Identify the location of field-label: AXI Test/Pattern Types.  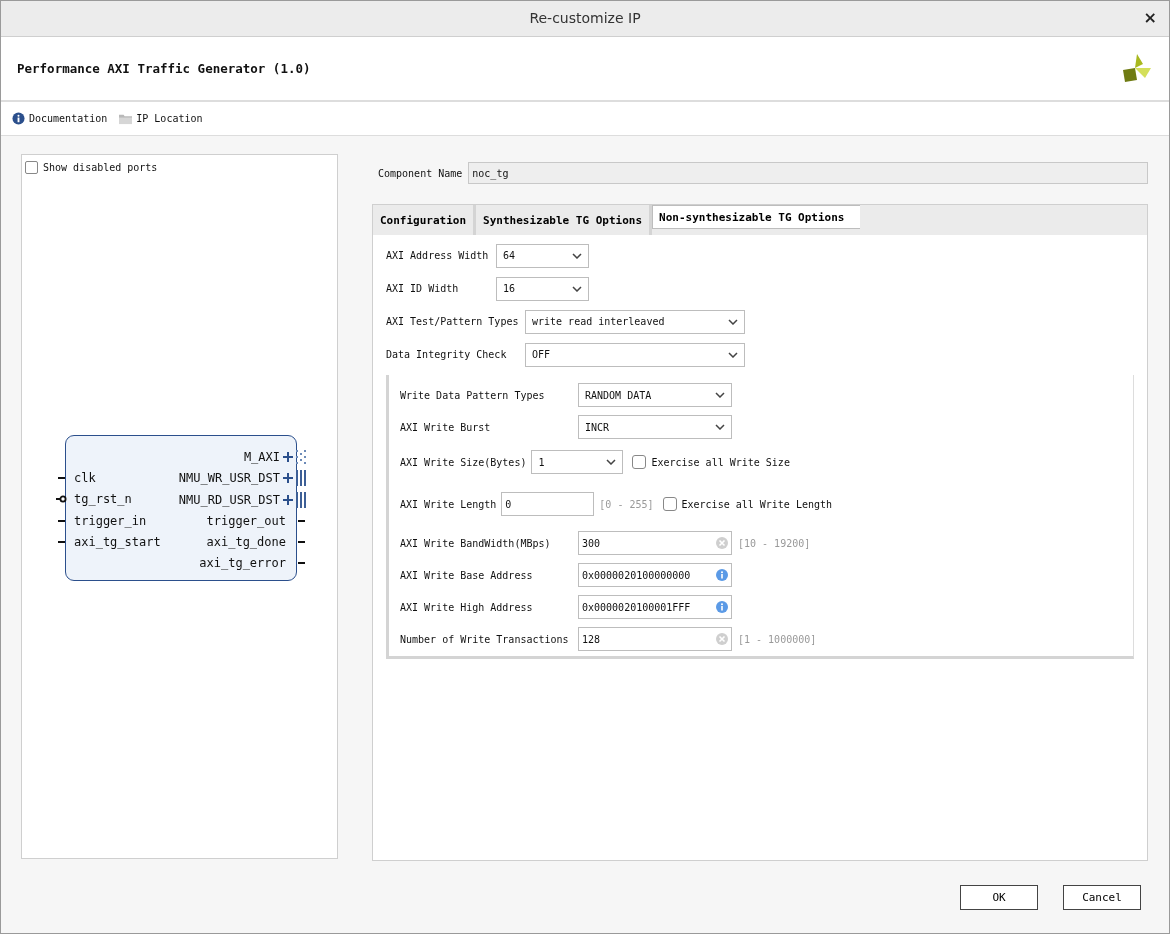
(452, 322).